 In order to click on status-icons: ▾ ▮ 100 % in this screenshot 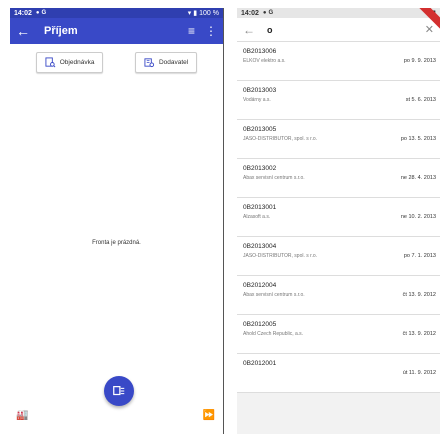, I will do `click(203, 13)`.